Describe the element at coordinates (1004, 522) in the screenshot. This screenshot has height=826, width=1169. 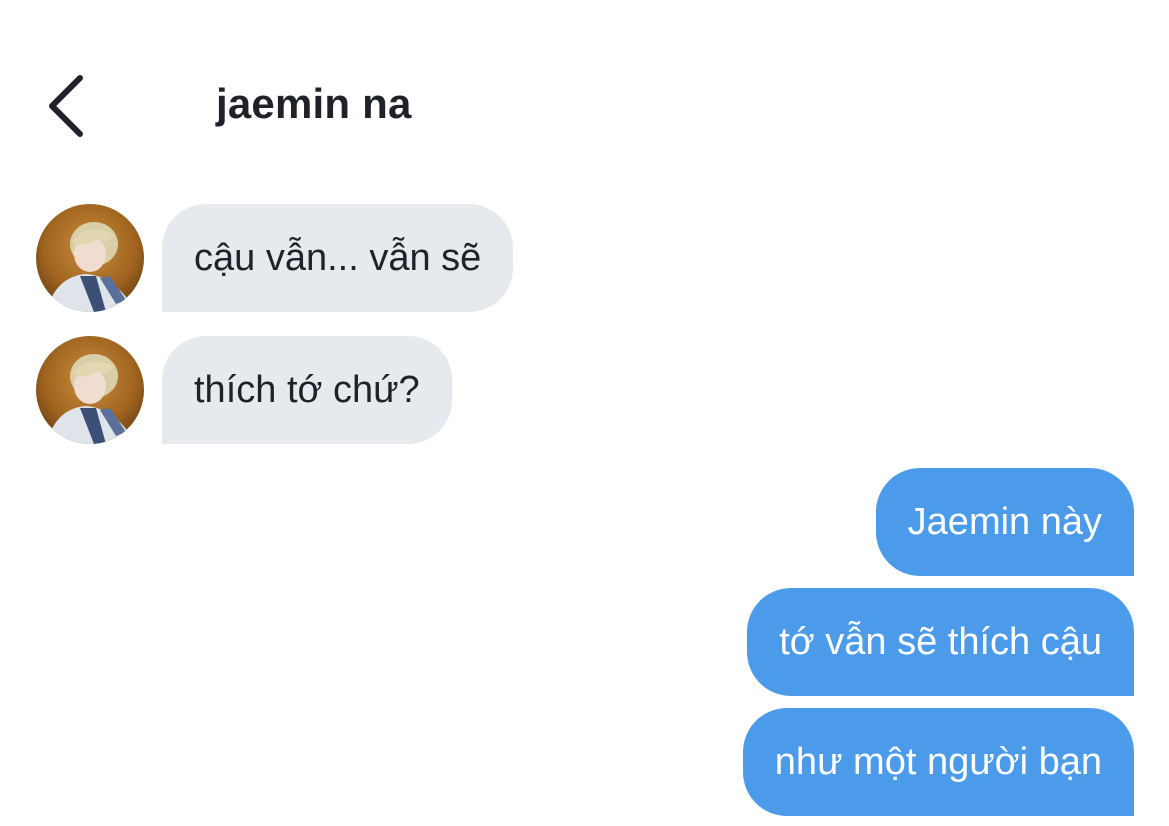
I see `message-bubble-outgoing: Jaemin này` at that location.